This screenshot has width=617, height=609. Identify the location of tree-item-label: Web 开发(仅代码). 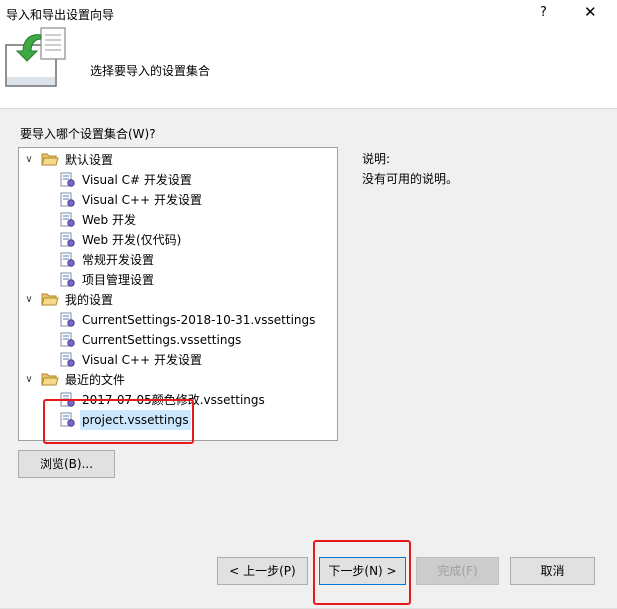
(132, 240).